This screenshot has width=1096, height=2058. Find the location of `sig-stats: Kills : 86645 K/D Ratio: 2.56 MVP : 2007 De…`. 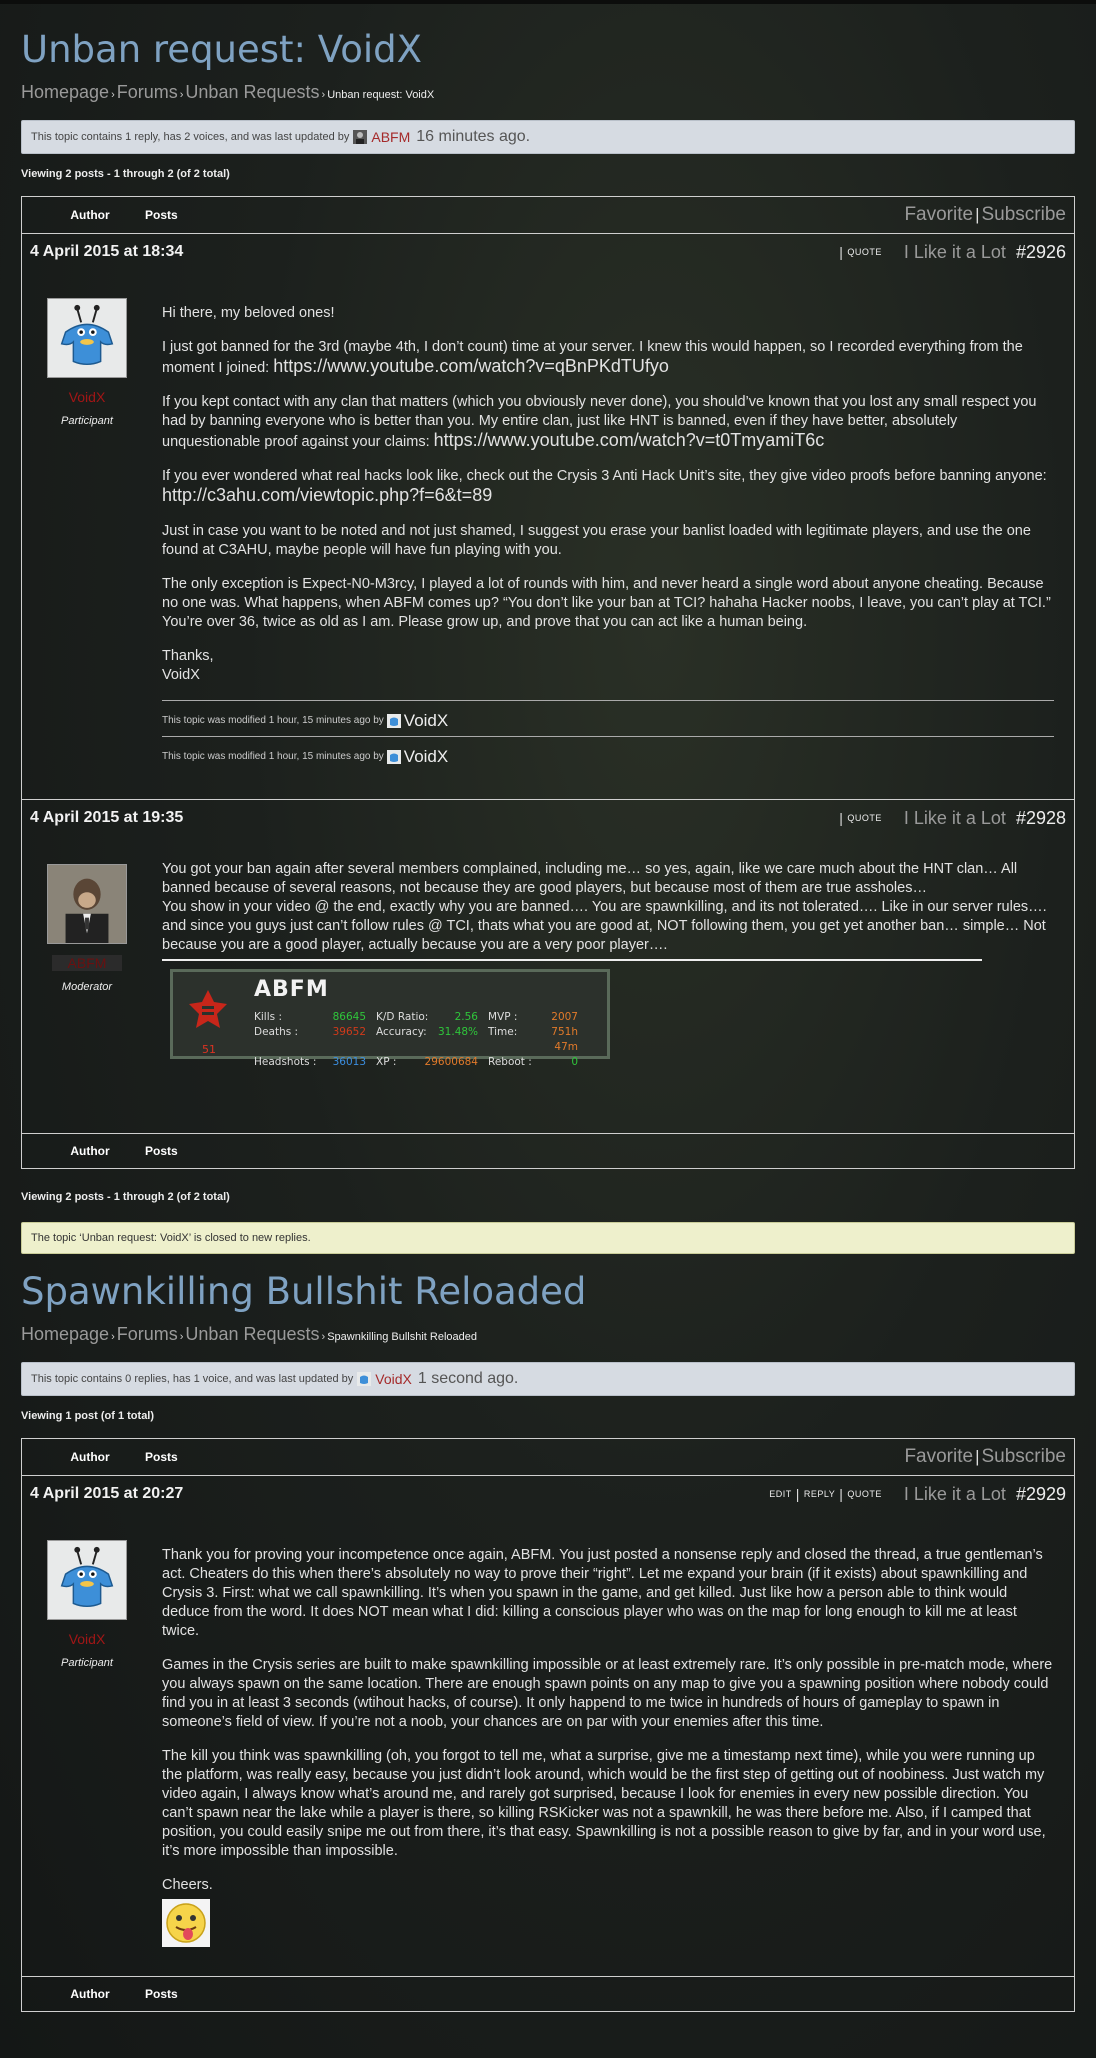

sig-stats: Kills : 86645 K/D Ratio: 2.56 MVP : 2007 De… is located at coordinates (416, 1040).